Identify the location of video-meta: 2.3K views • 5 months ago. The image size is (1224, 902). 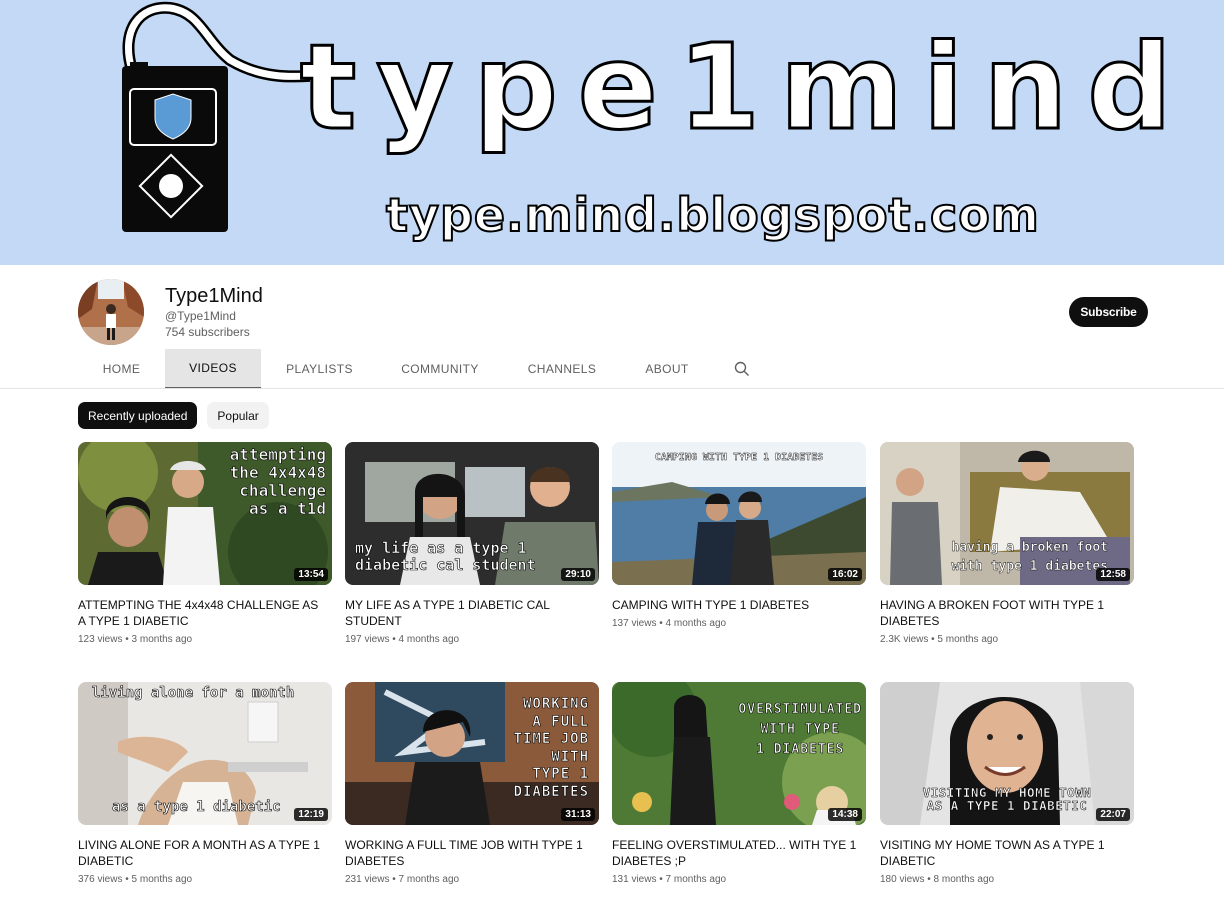
(939, 639).